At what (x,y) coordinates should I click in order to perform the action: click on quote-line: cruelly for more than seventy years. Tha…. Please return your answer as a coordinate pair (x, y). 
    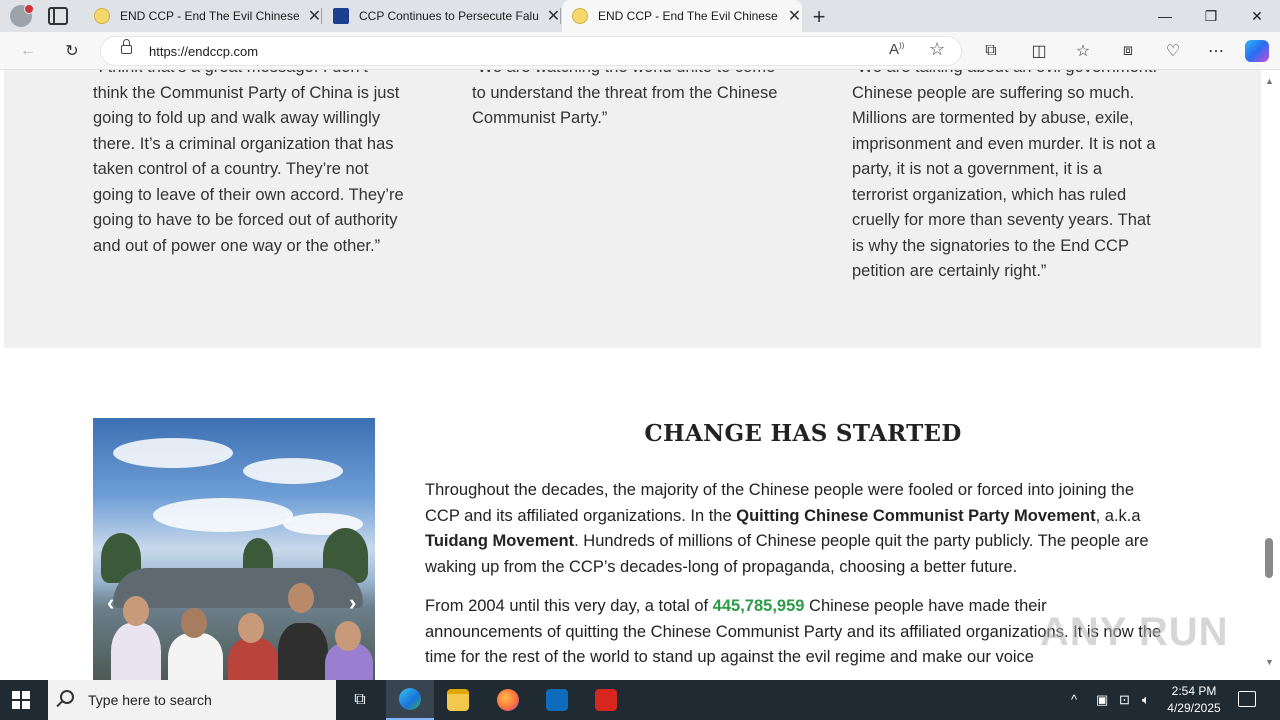
    Looking at the image, I should click on (1001, 220).